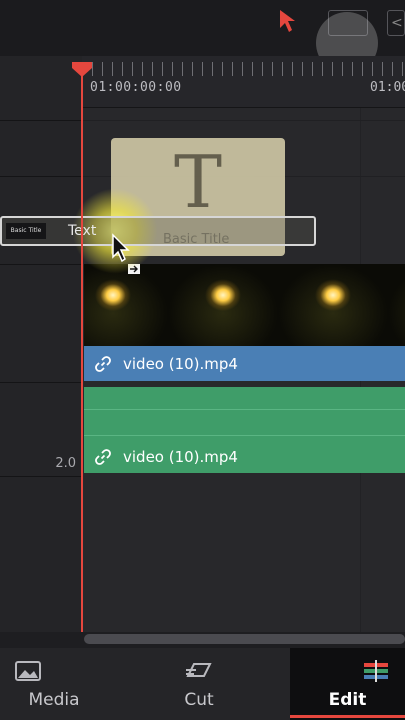 The image size is (405, 720). What do you see at coordinates (289, 21) in the screenshot?
I see `pointer-tool-icon` at bounding box center [289, 21].